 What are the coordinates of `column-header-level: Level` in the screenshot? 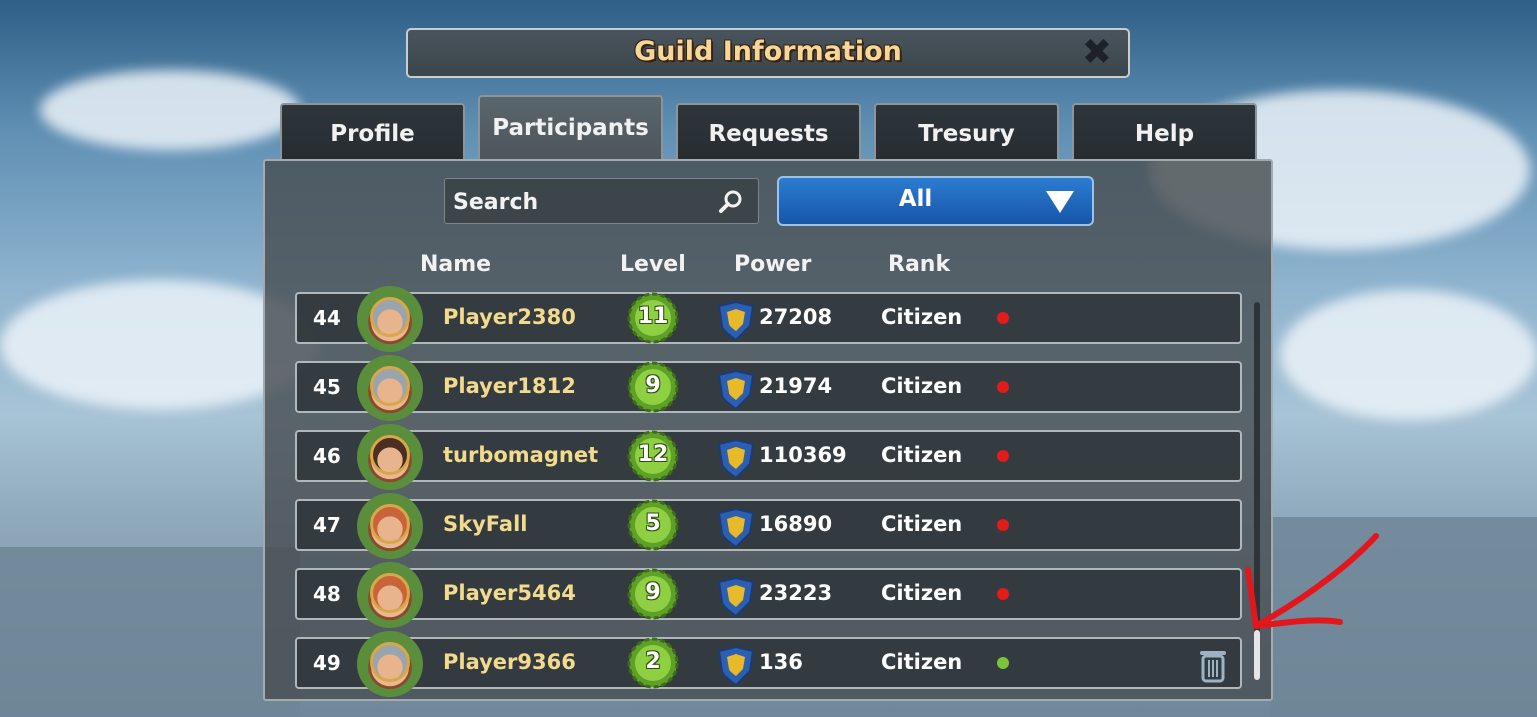 It's located at (653, 264).